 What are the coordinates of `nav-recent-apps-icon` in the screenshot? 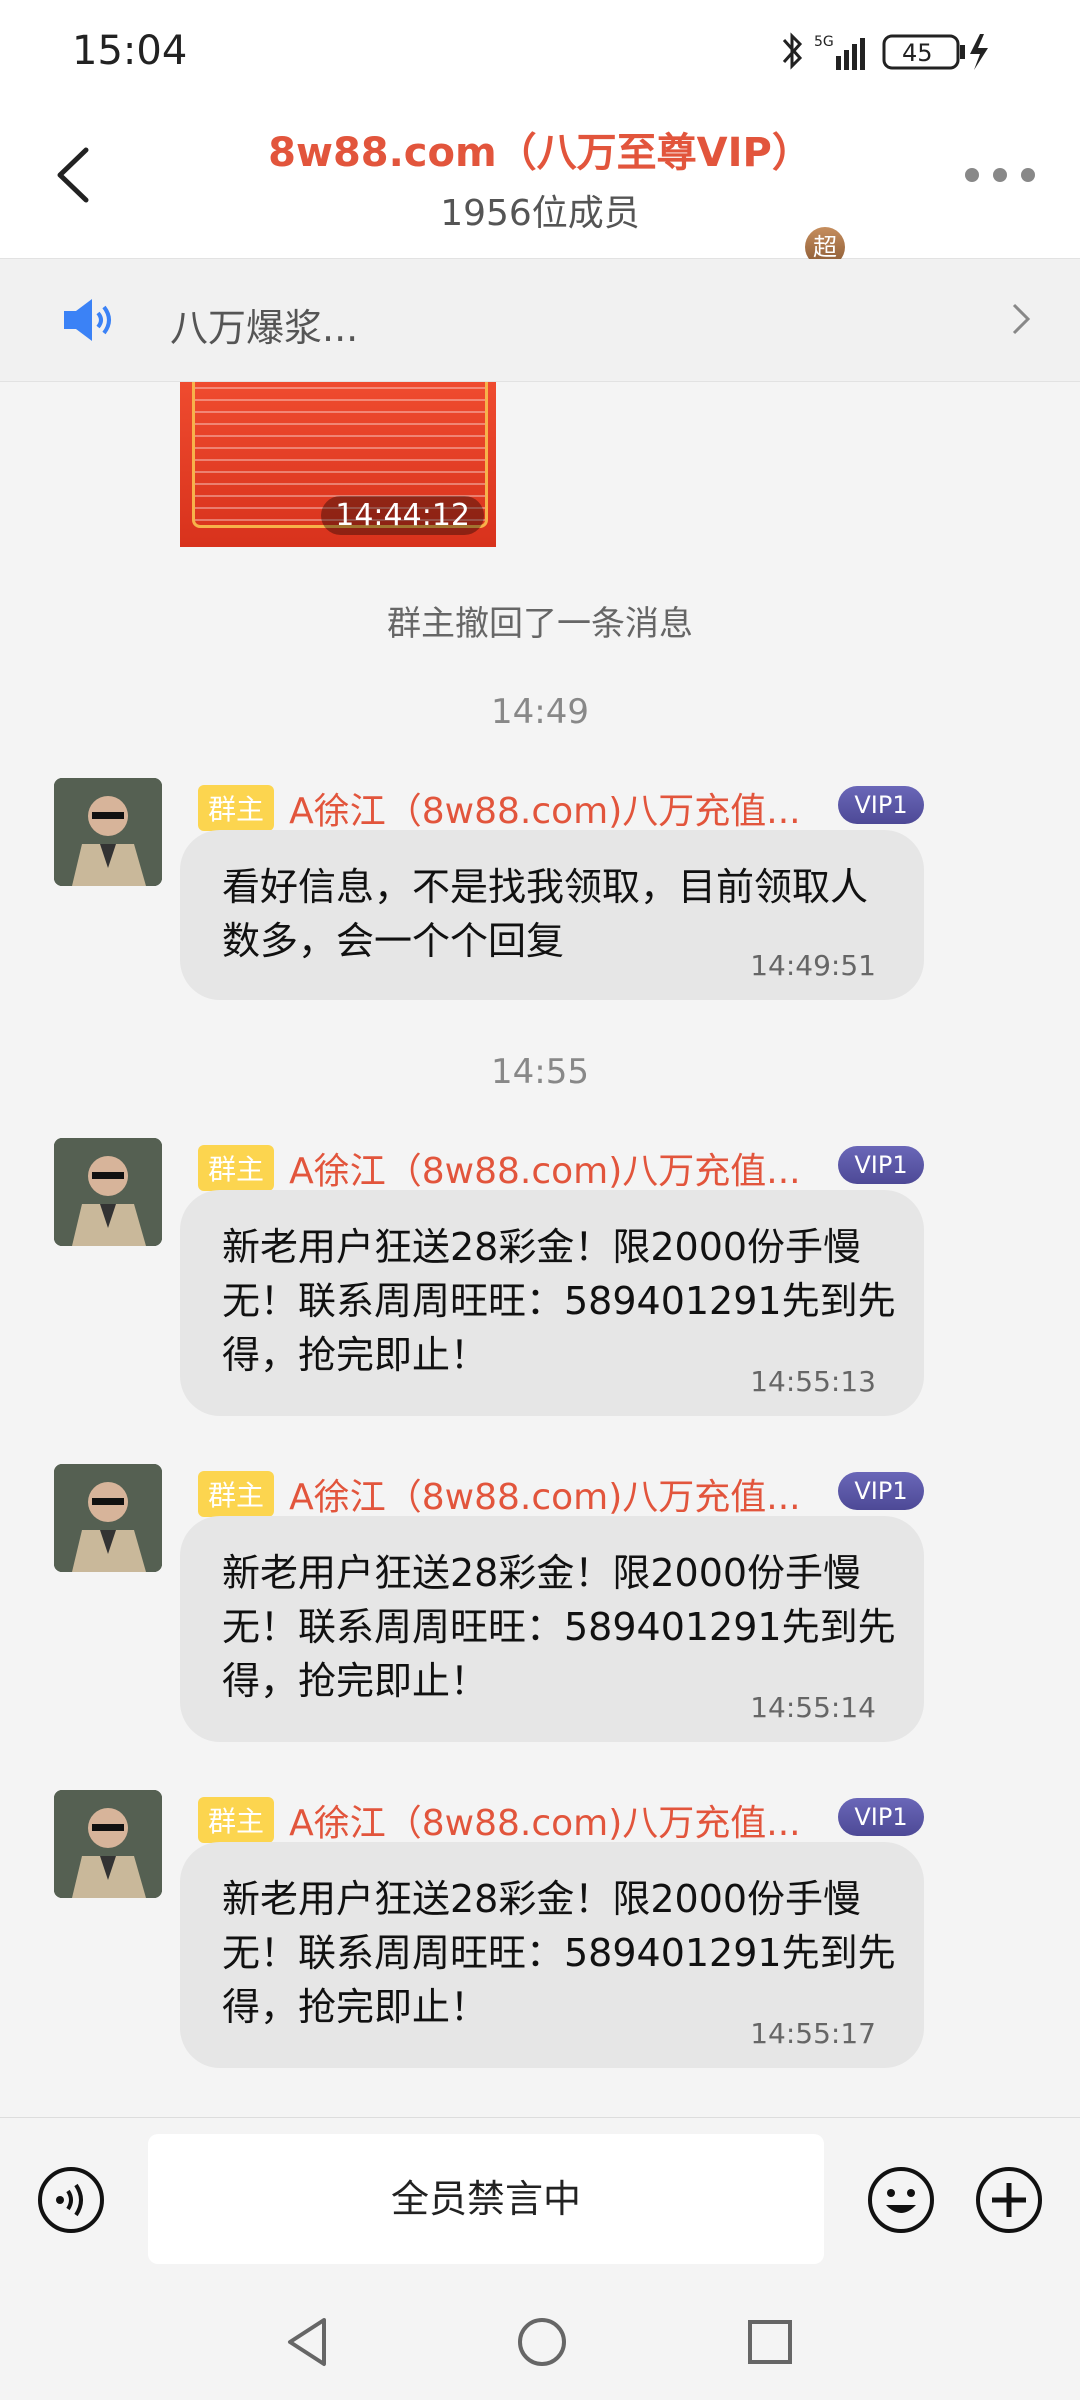 It's located at (770, 2342).